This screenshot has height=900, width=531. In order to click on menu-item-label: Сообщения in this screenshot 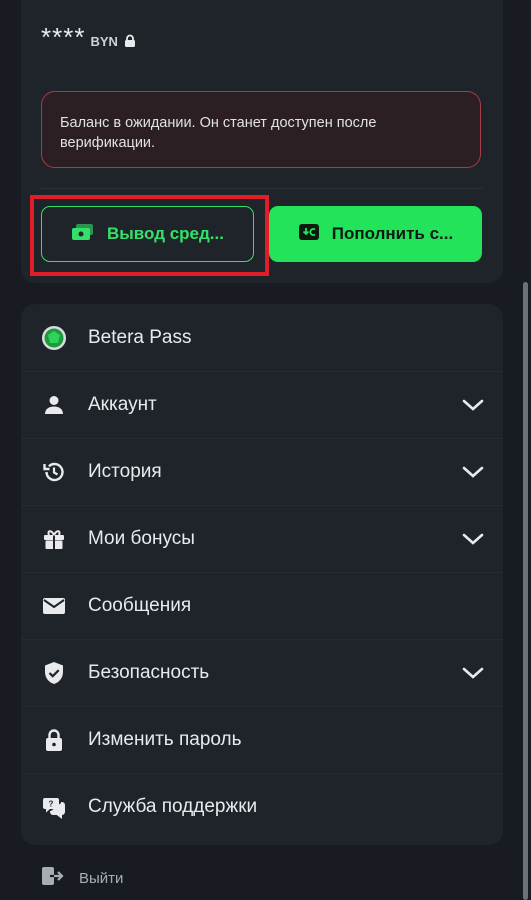, I will do `click(140, 605)`.